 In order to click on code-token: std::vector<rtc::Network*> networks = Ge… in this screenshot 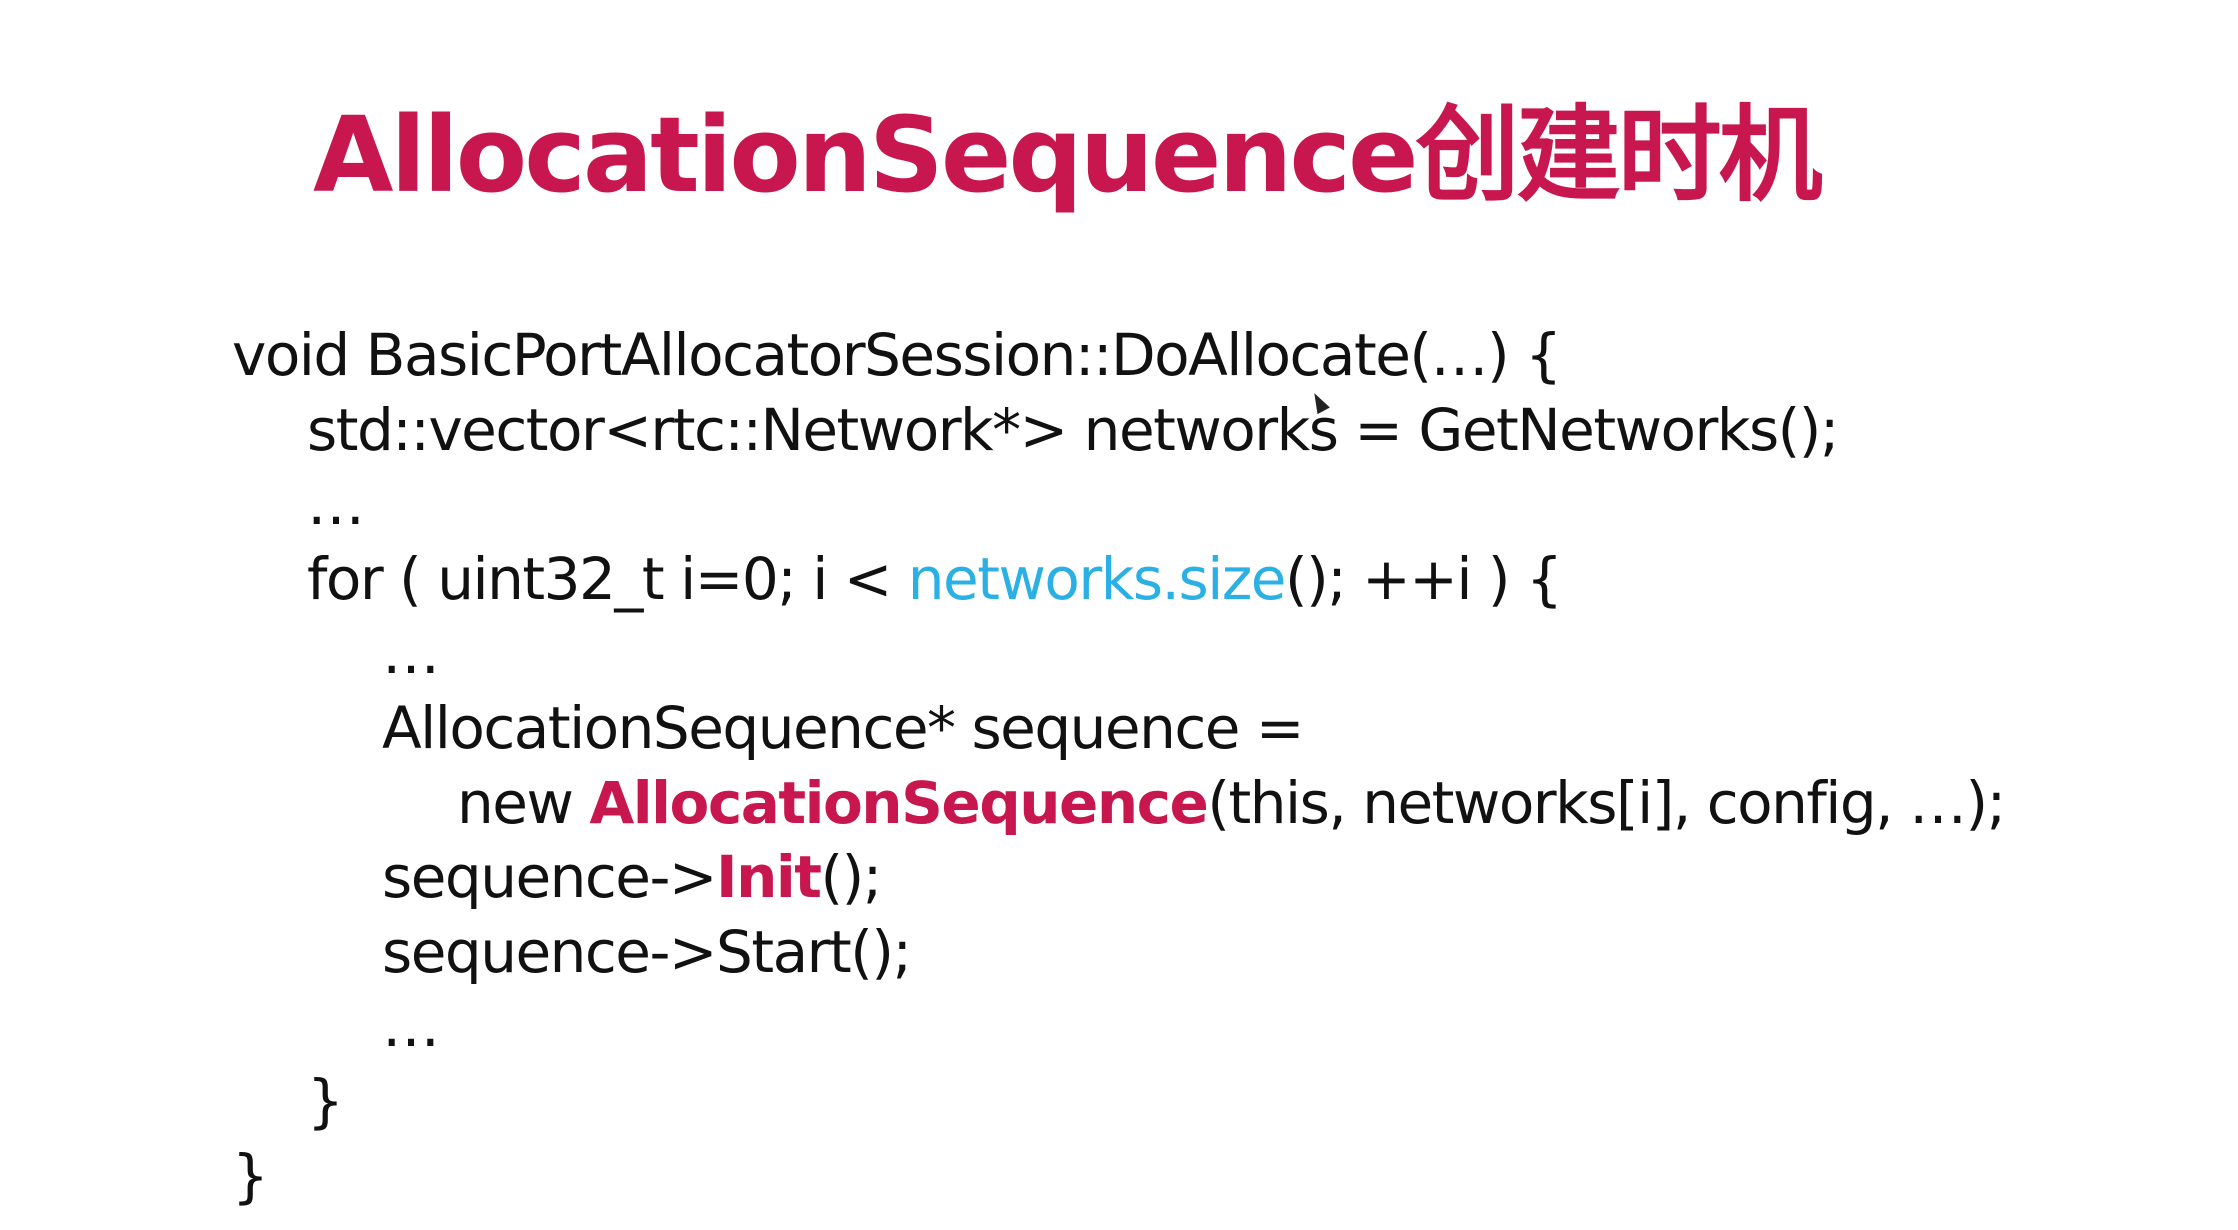, I will do `click(1073, 429)`.